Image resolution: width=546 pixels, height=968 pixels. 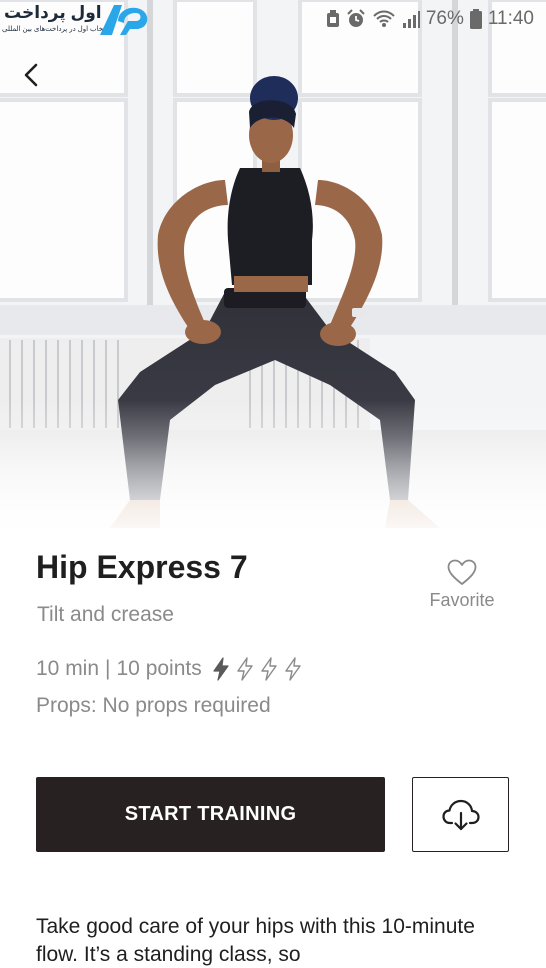 I want to click on favorite-button: Favorite, so click(x=462, y=585).